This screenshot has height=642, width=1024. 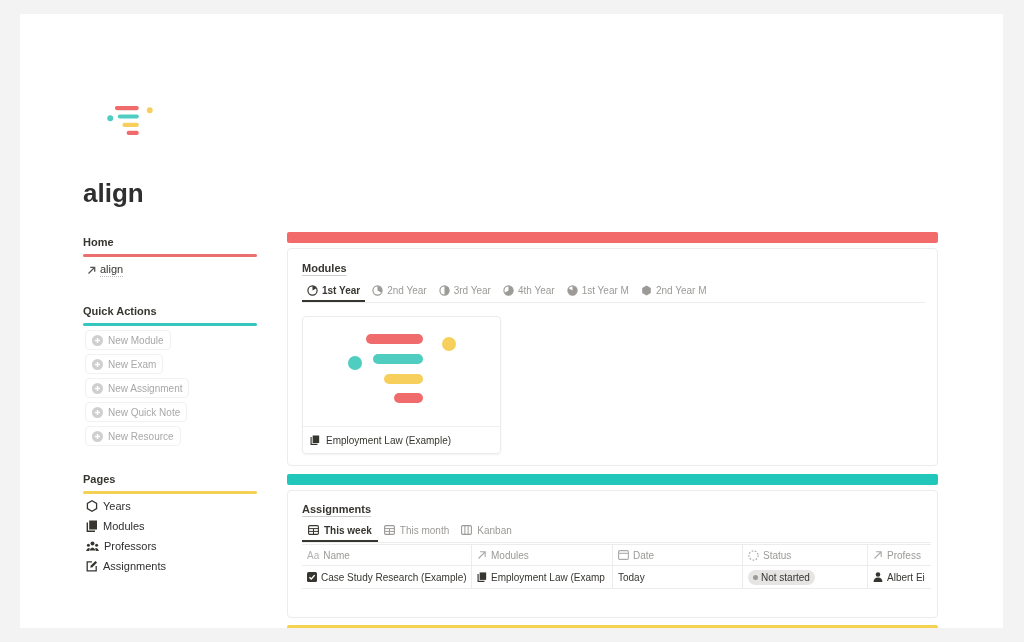 I want to click on related-page-link: Albert Ei, so click(x=906, y=577).